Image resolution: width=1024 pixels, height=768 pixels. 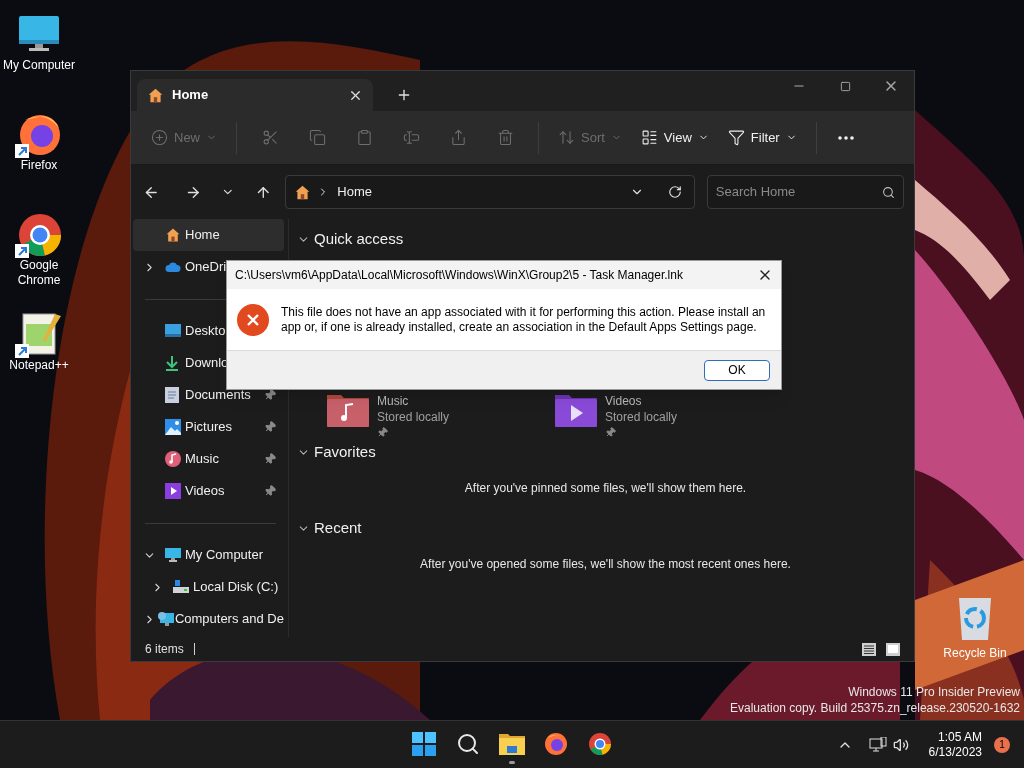 What do you see at coordinates (218, 395) in the screenshot?
I see `sidebar-label: Documents` at bounding box center [218, 395].